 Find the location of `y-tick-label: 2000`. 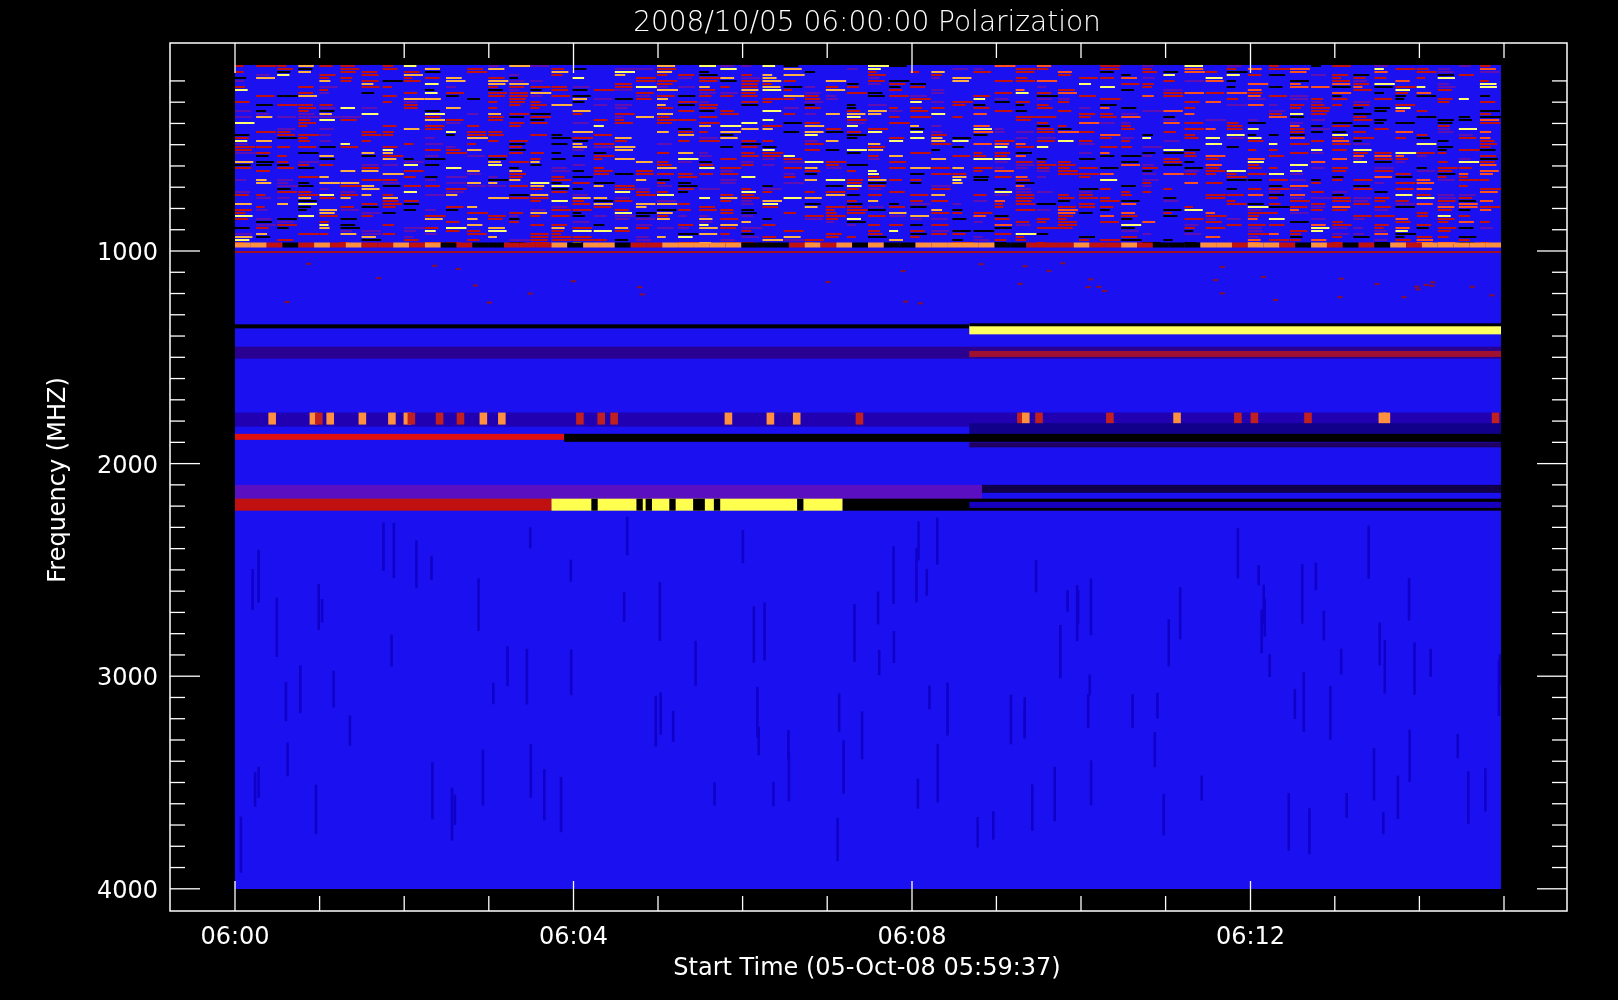

y-tick-label: 2000 is located at coordinates (127, 464).